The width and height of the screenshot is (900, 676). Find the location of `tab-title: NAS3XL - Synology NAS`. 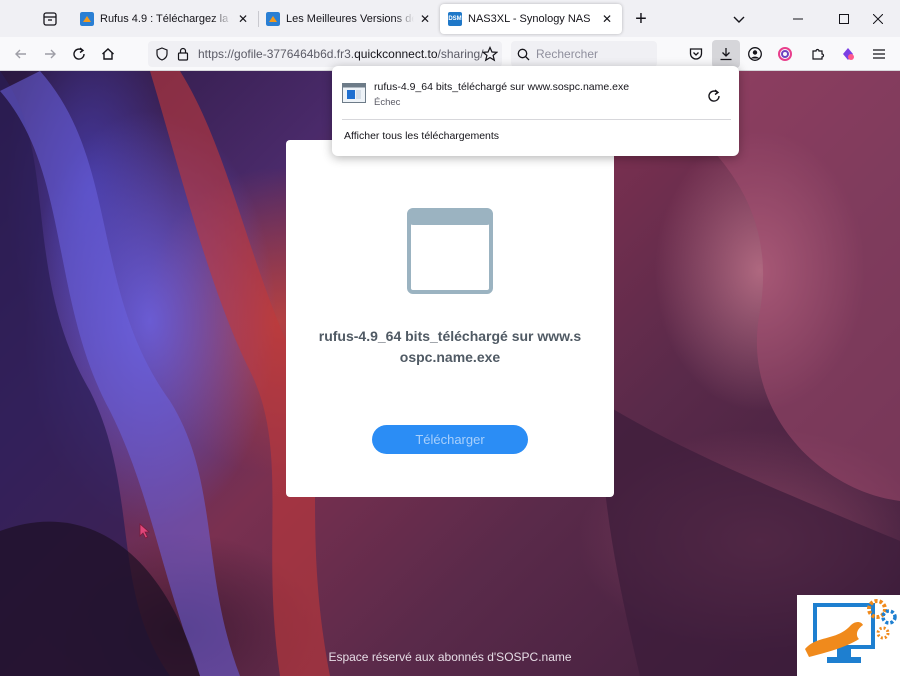

tab-title: NAS3XL - Synology NAS is located at coordinates (529, 19).